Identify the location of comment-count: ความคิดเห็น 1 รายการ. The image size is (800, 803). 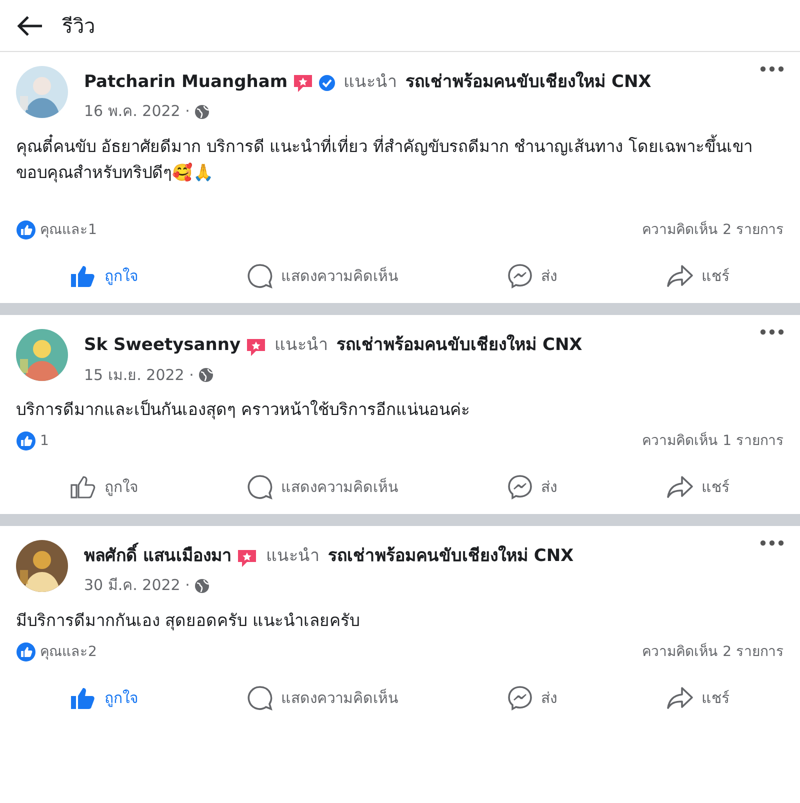
(713, 441).